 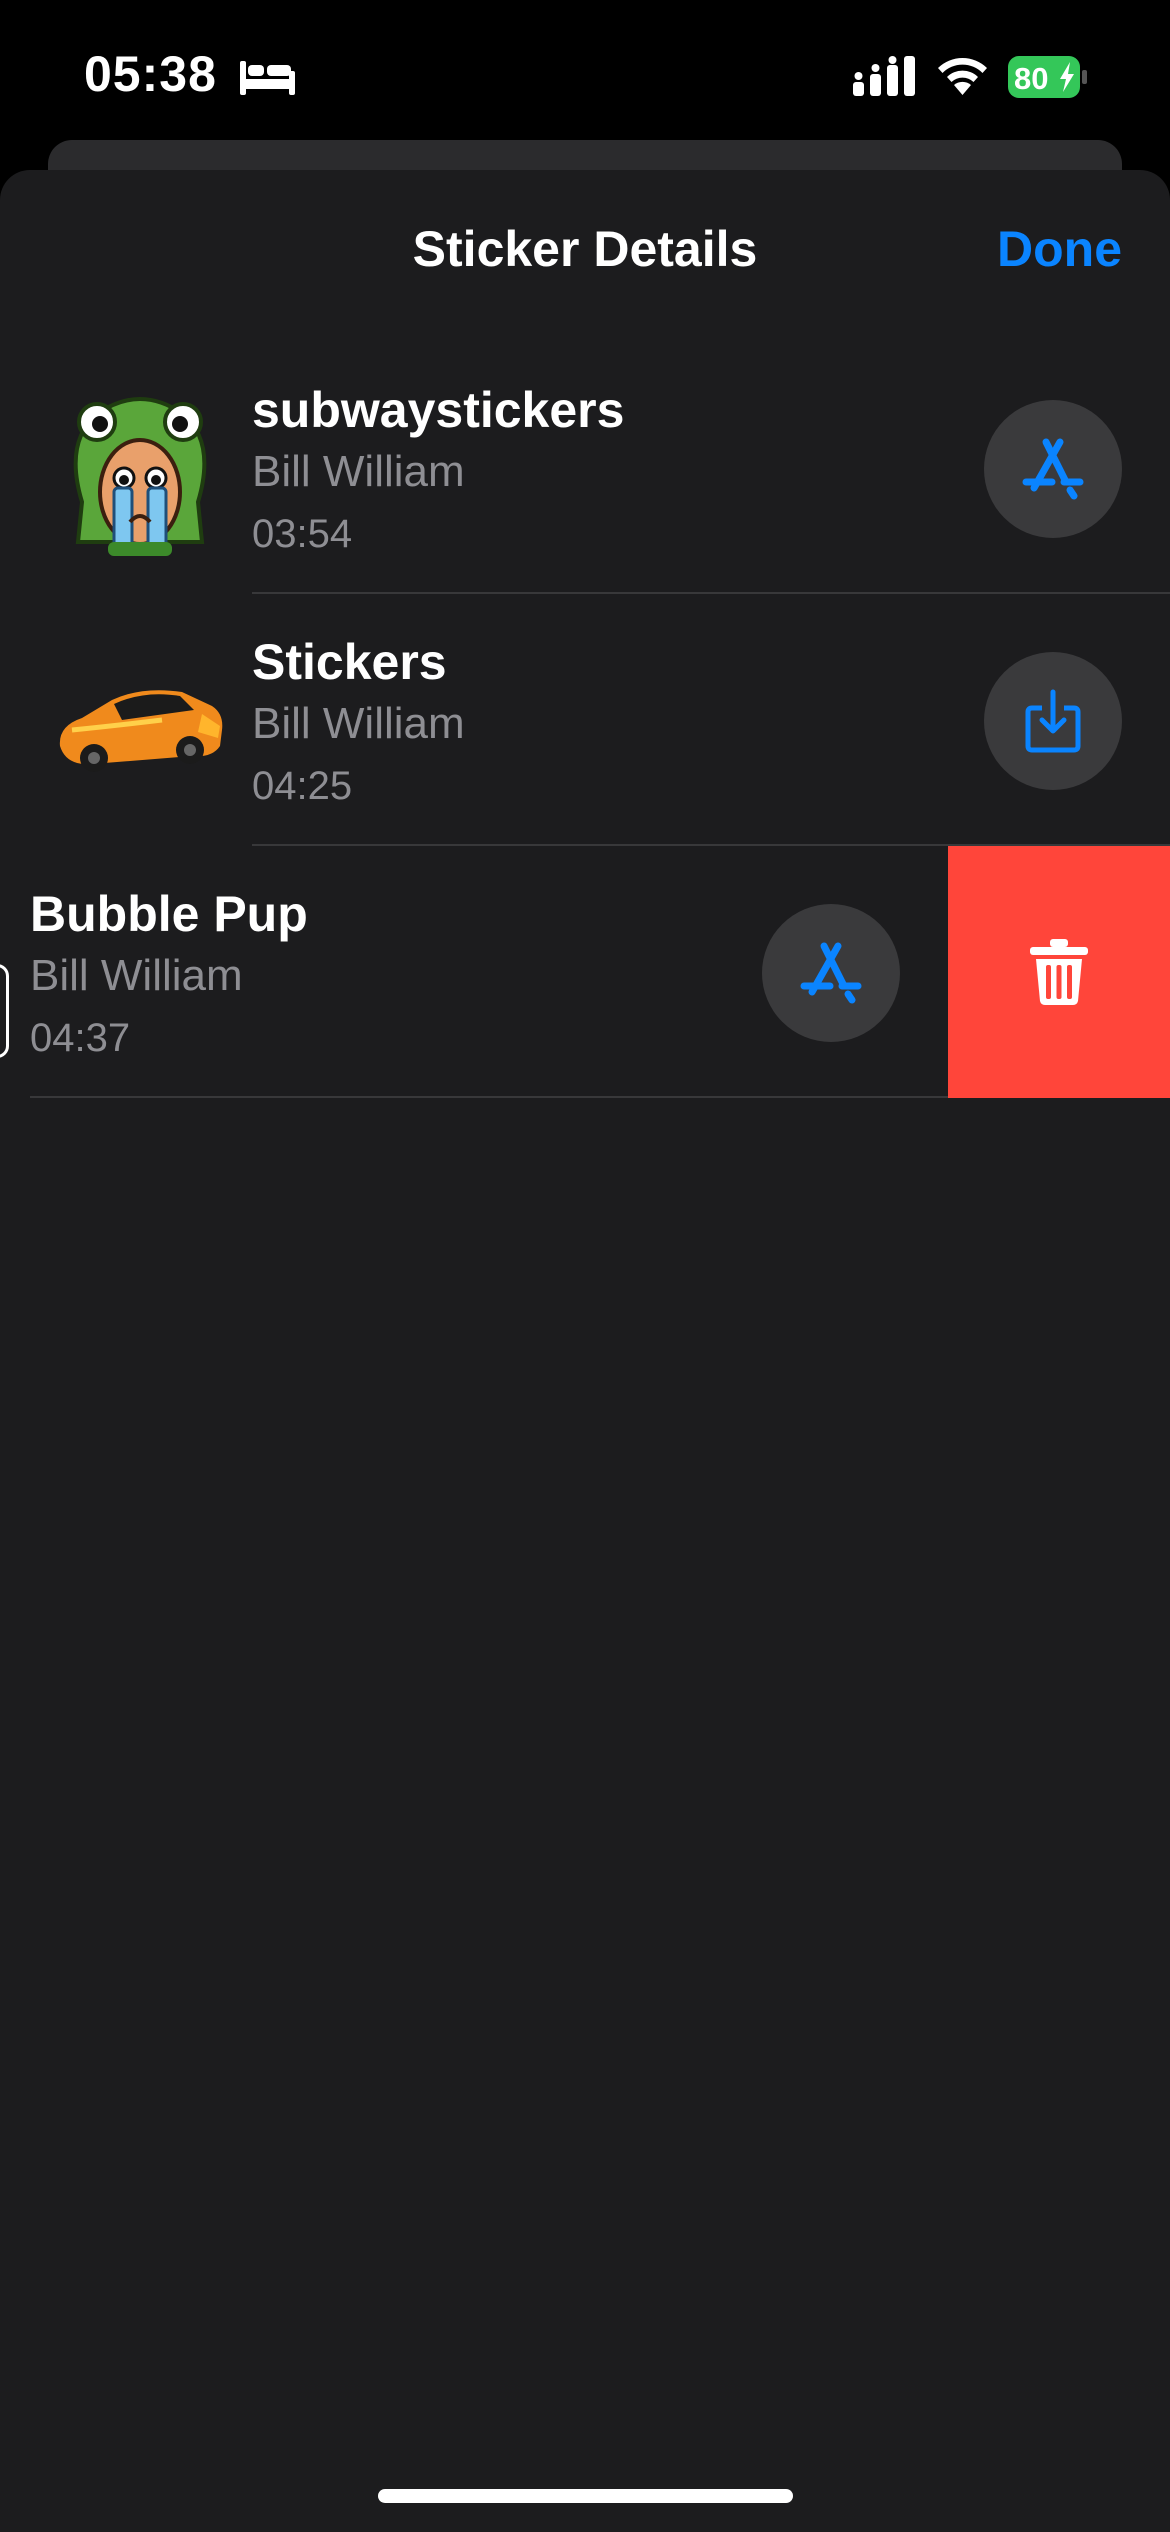 What do you see at coordinates (585, 249) in the screenshot?
I see `sheet-title: Sticker Details` at bounding box center [585, 249].